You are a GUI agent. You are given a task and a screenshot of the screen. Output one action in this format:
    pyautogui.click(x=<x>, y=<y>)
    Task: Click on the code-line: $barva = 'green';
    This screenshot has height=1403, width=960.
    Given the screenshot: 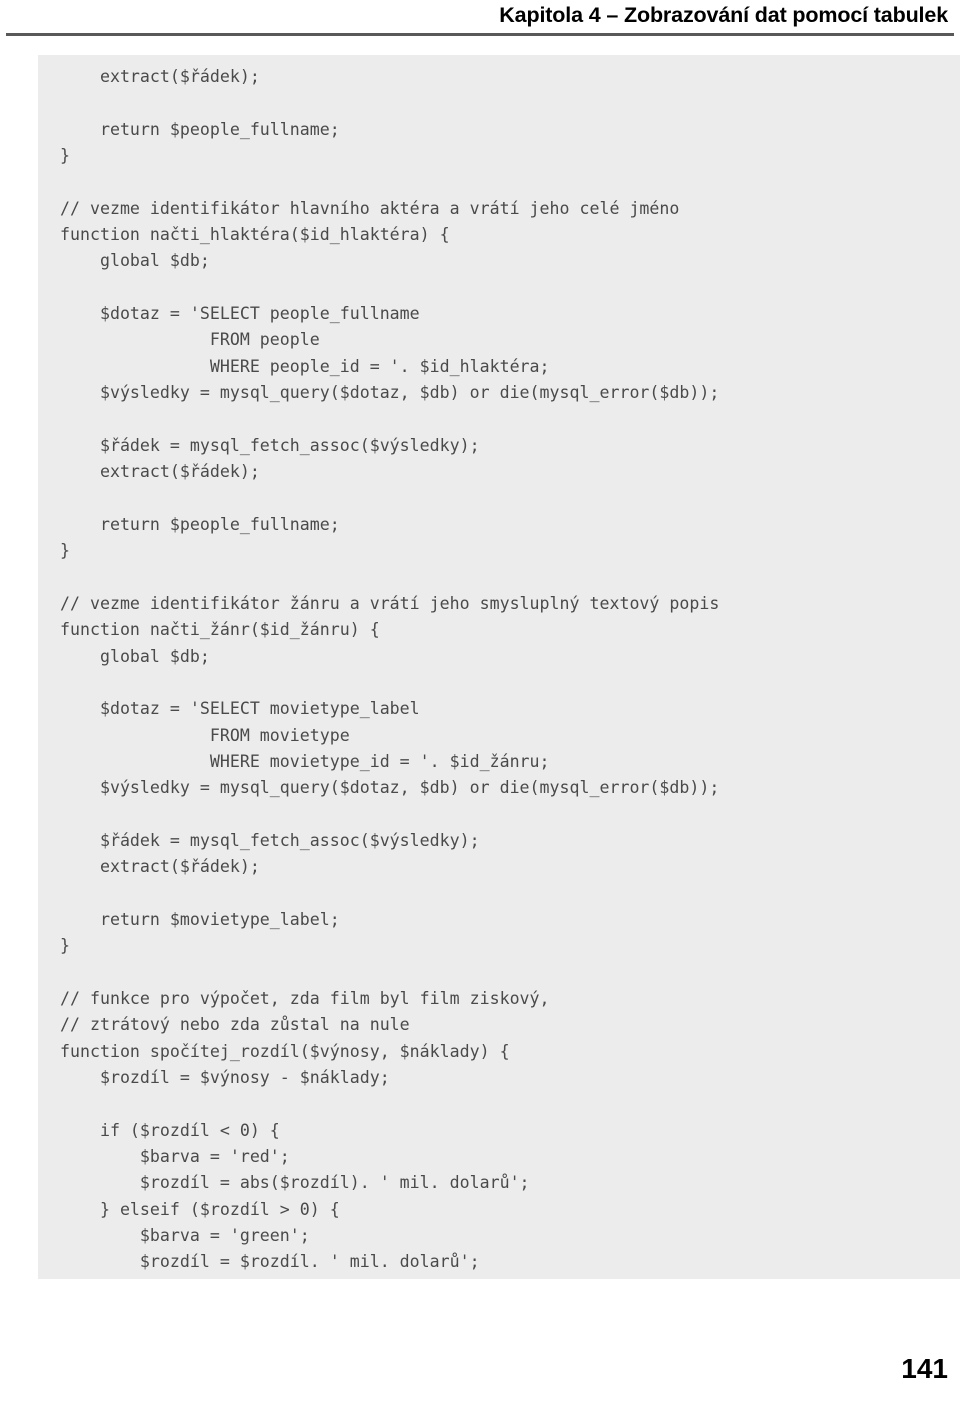 What is the action you would take?
    pyautogui.click(x=185, y=1236)
    